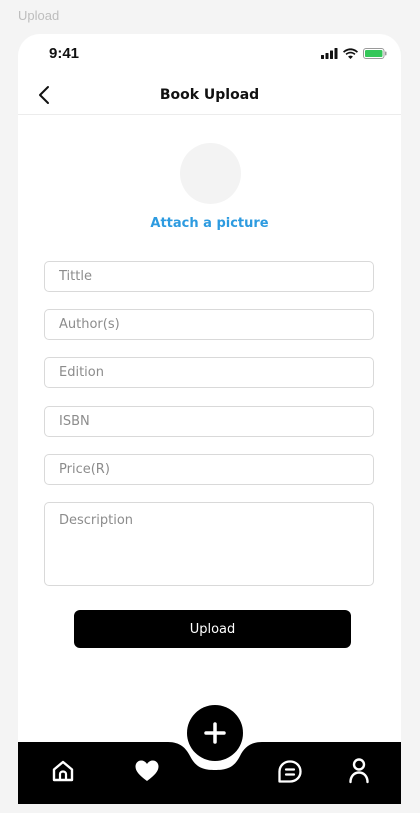 This screenshot has width=420, height=813. I want to click on edition-field, so click(209, 372).